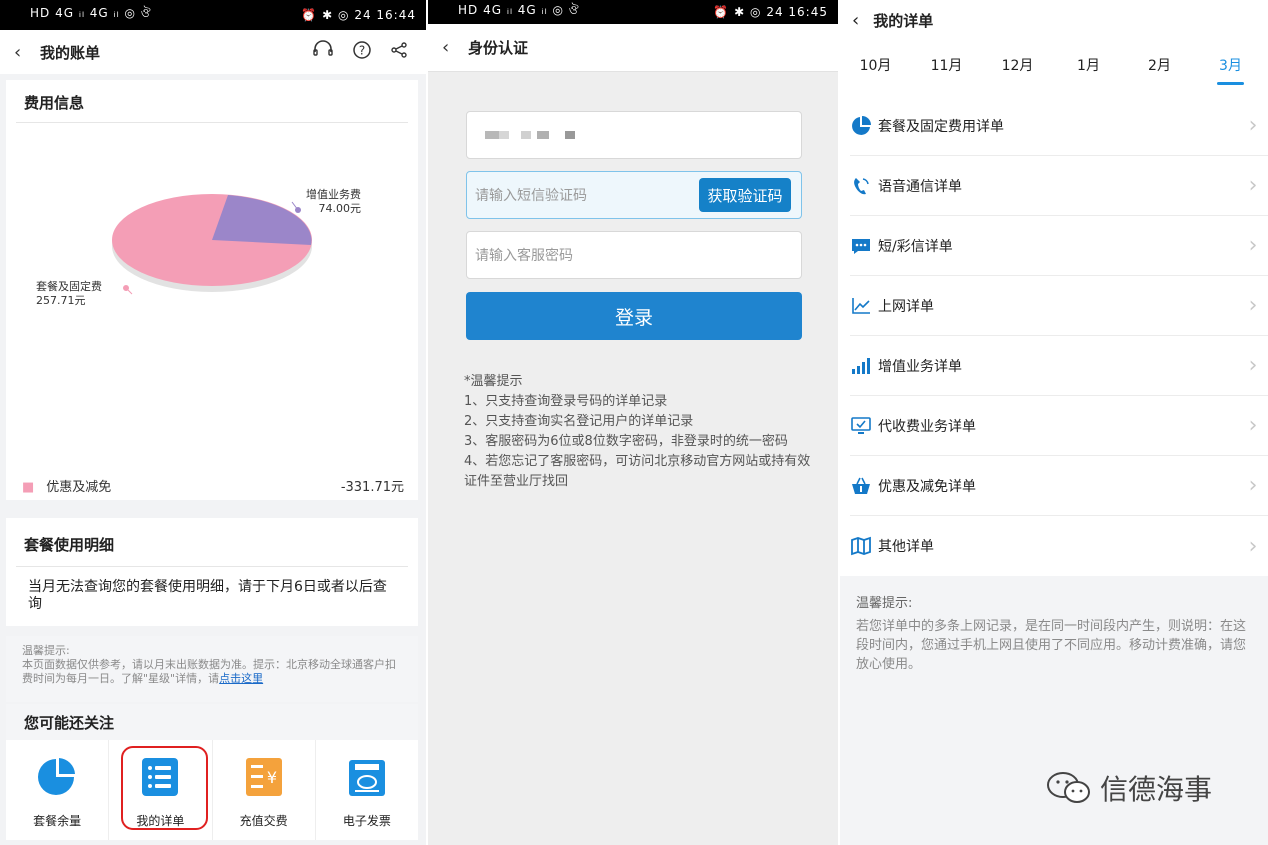  Describe the element at coordinates (1059, 546) in the screenshot. I see `list-item-other: 其他详单 ›` at that location.